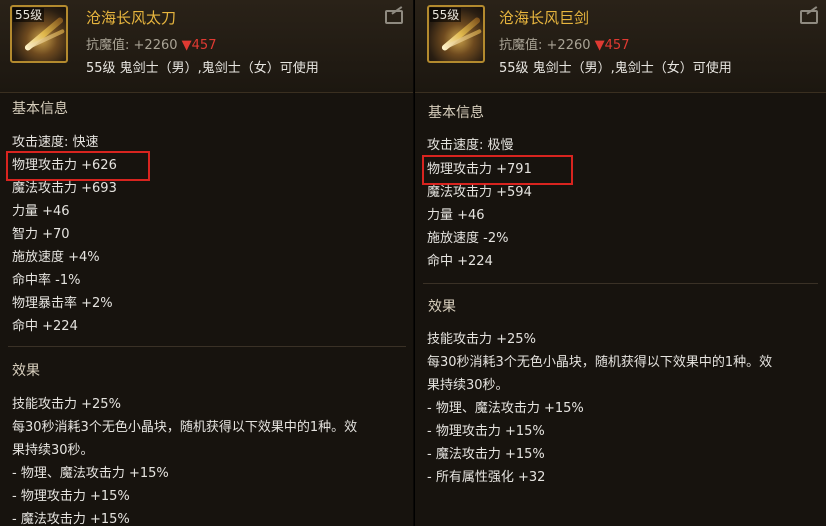 The width and height of the screenshot is (826, 526). What do you see at coordinates (46, 280) in the screenshot?
I see `stat-hit-rate: 命中率 -1%` at bounding box center [46, 280].